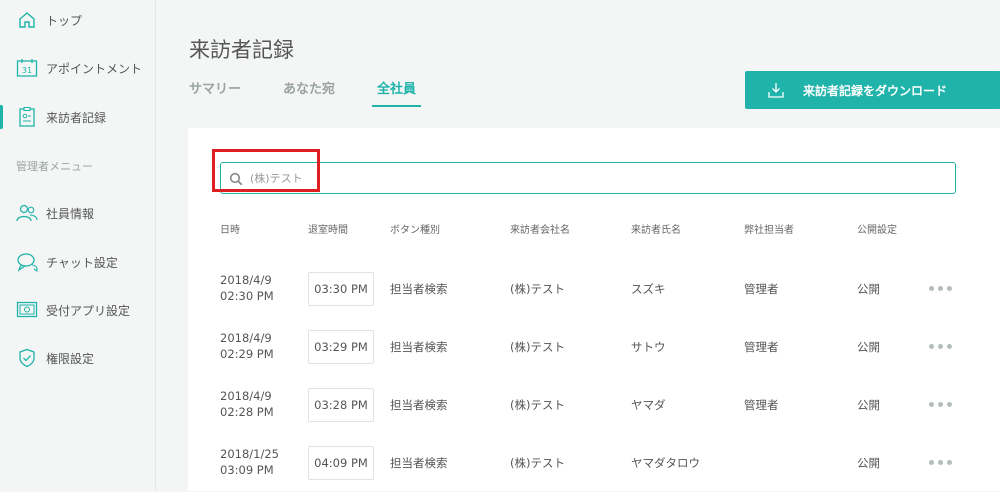  I want to click on column-header-visitor-name: 来訪者氏名, so click(656, 230).